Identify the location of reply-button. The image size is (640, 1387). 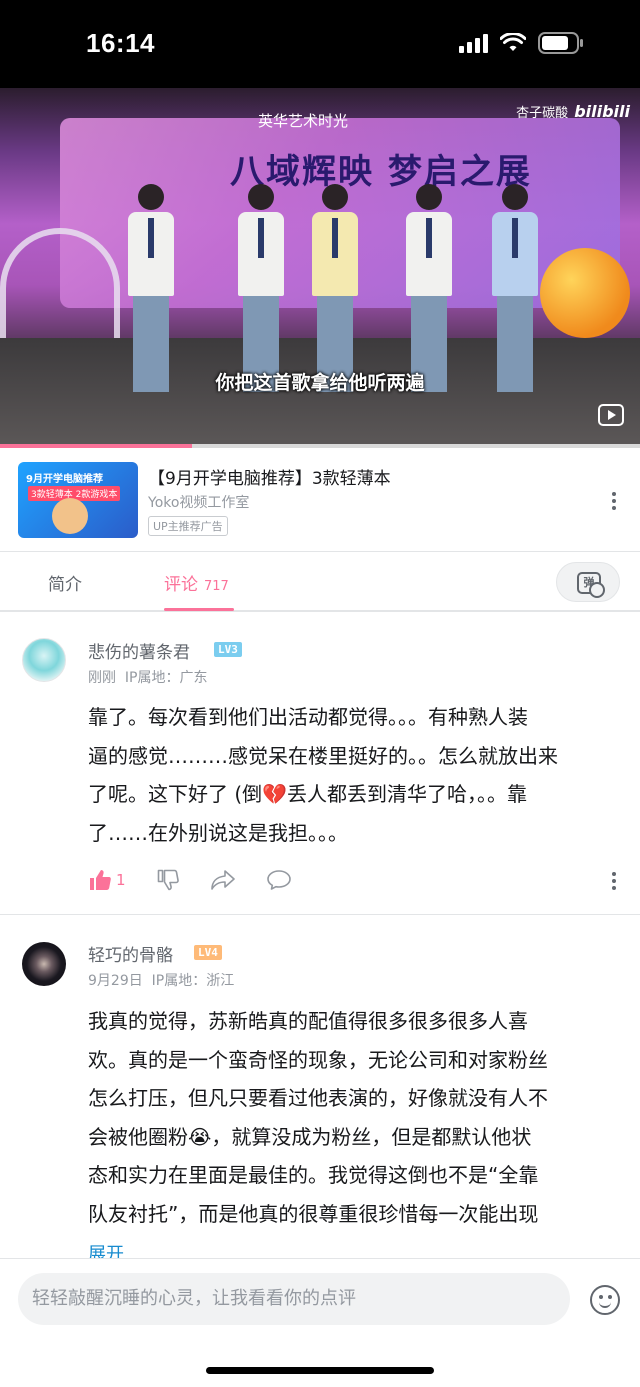
(279, 880).